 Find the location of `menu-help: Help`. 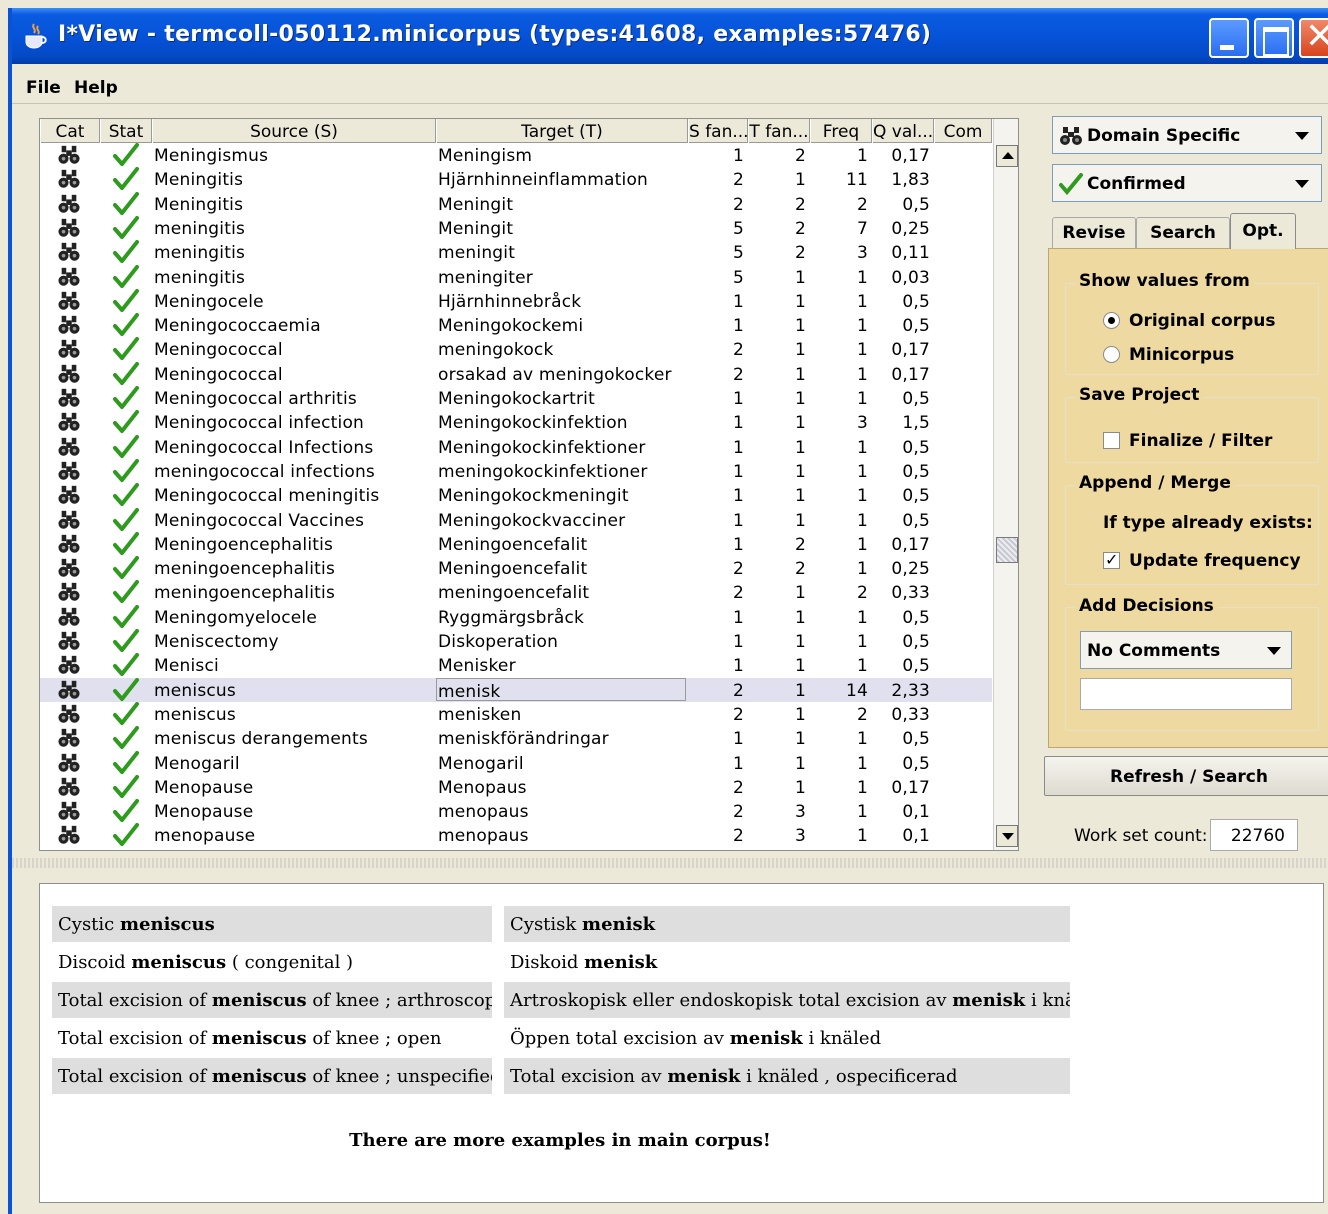

menu-help: Help is located at coordinates (96, 88).